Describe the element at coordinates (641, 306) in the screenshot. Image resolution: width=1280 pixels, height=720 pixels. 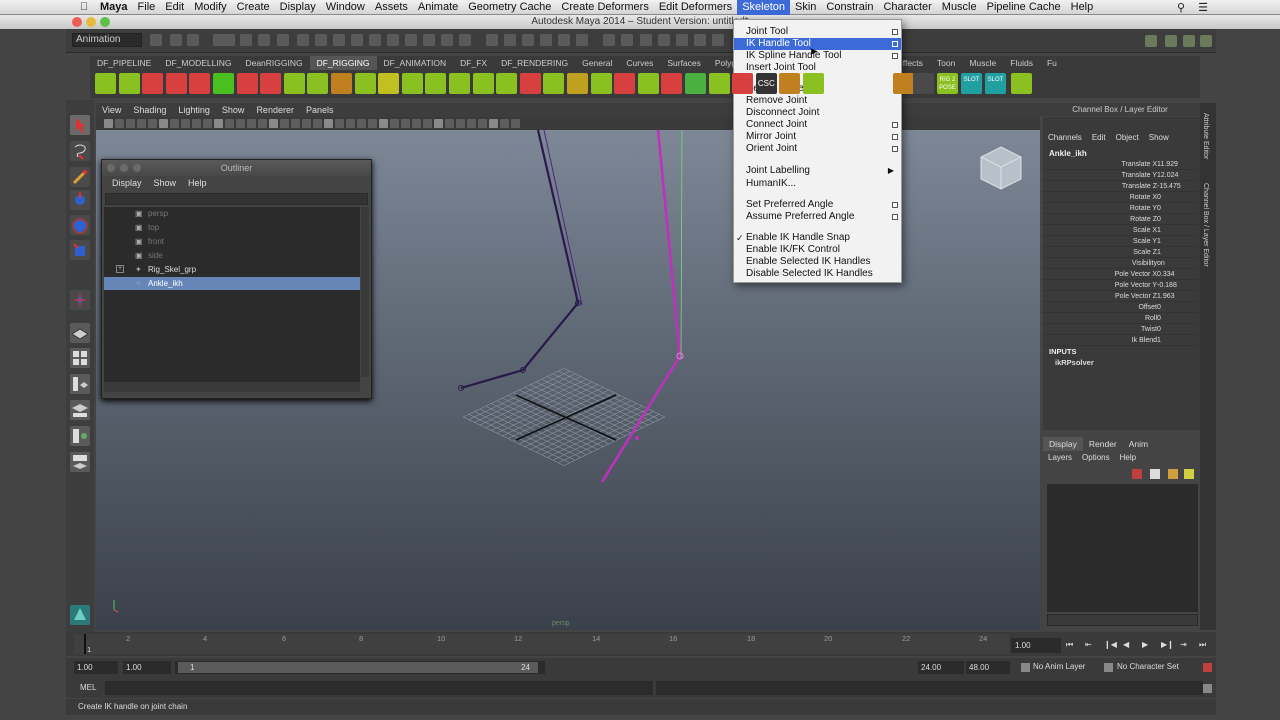
I see `ik-chain` at that location.